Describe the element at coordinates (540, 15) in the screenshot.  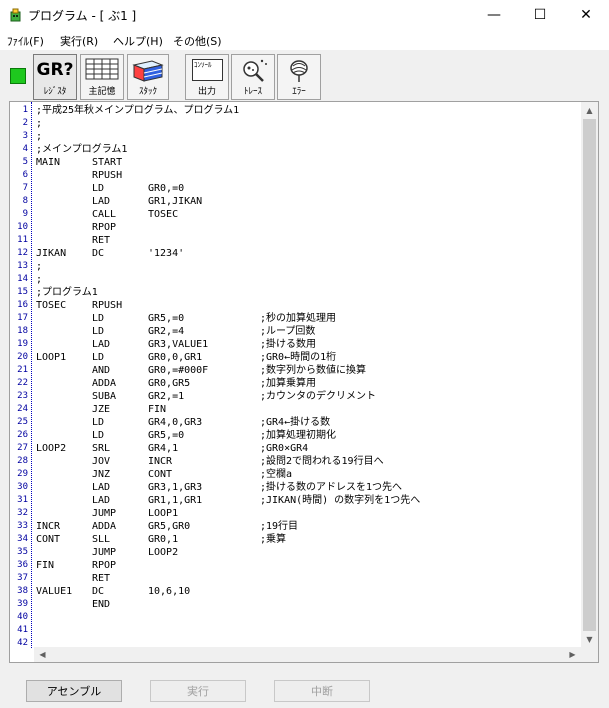
I see `maximize-button: ☐` at that location.